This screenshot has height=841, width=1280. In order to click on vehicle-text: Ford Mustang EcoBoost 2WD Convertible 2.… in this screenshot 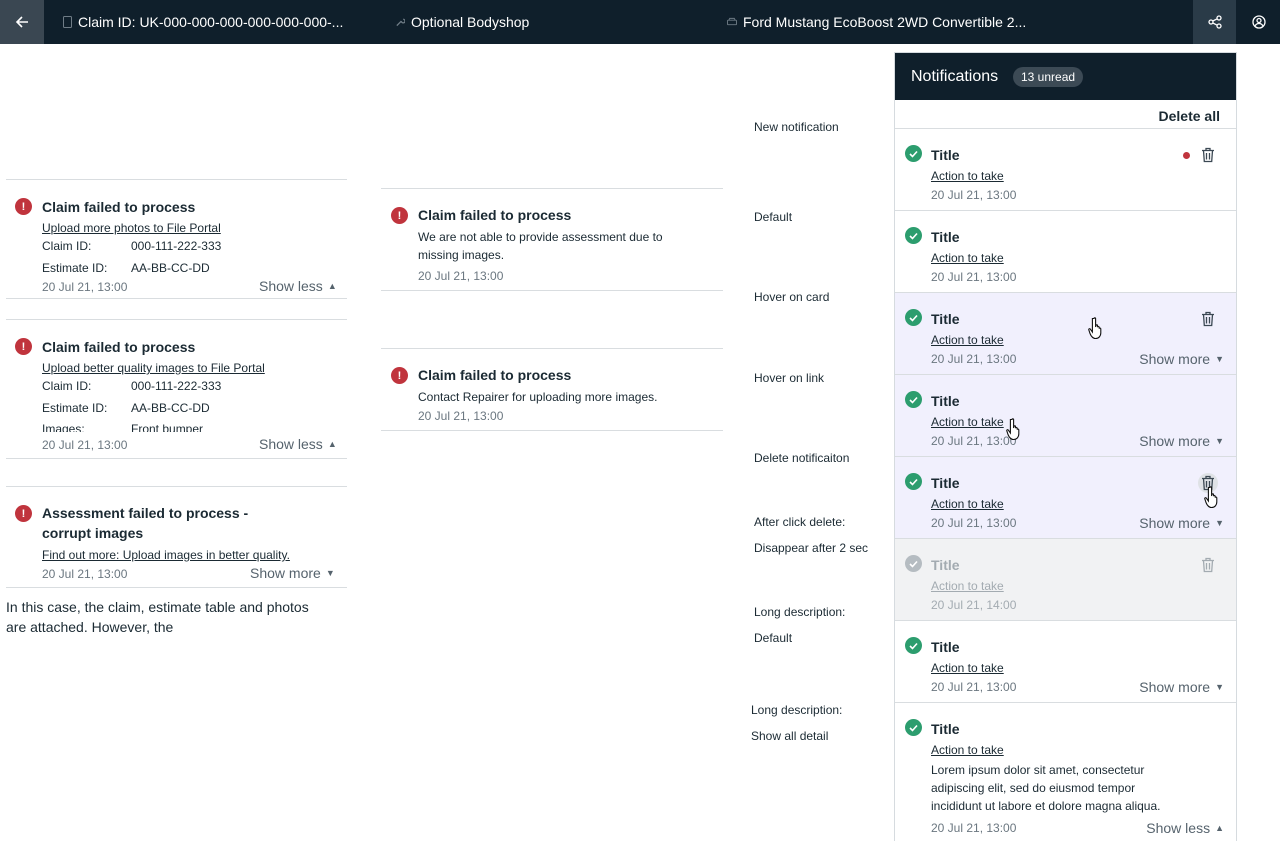, I will do `click(885, 22)`.